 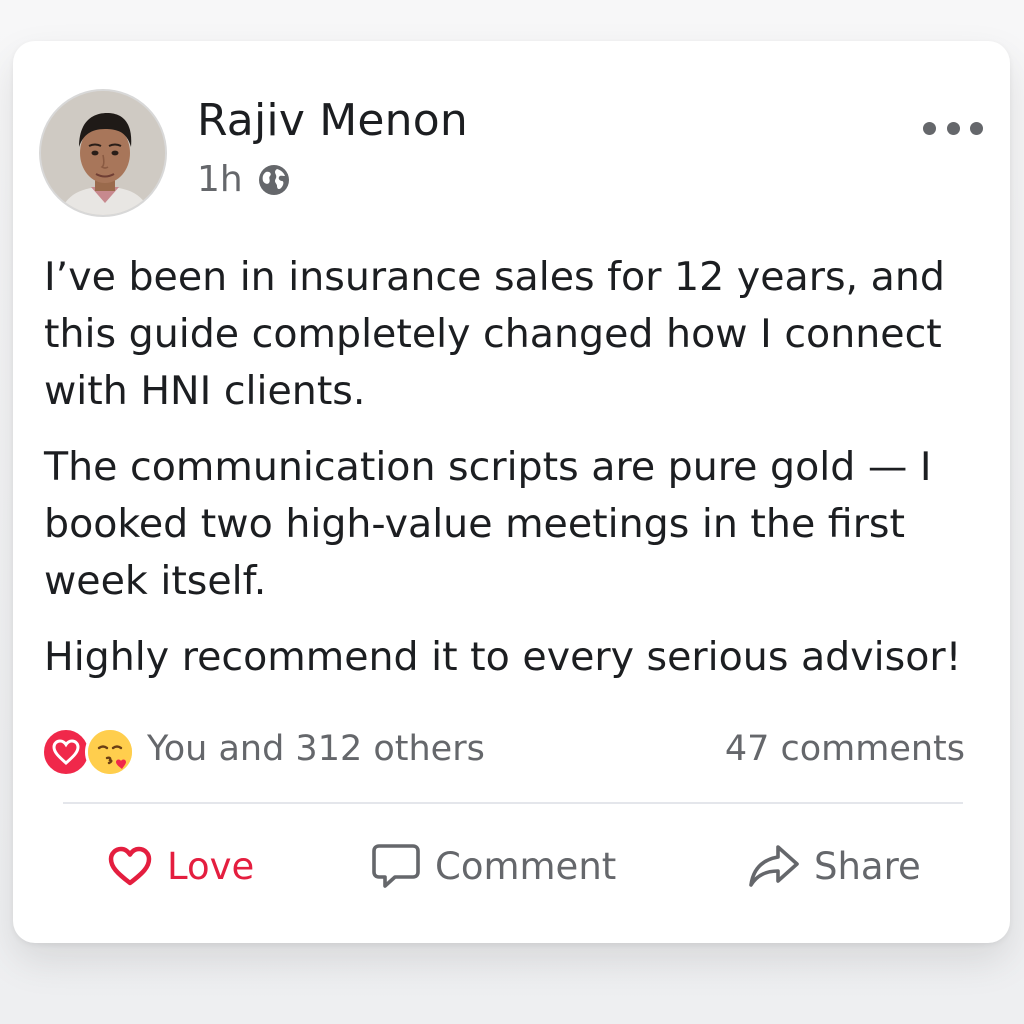 I want to click on action-bar: Love Comment Share, so click(x=511, y=866).